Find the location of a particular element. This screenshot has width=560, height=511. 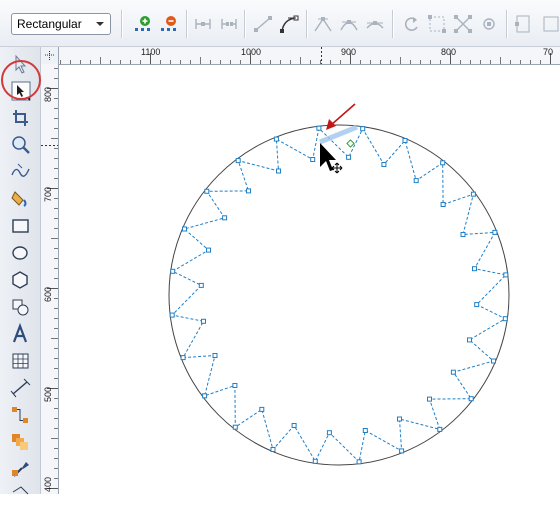

reverse-direction-icon is located at coordinates (411, 24).